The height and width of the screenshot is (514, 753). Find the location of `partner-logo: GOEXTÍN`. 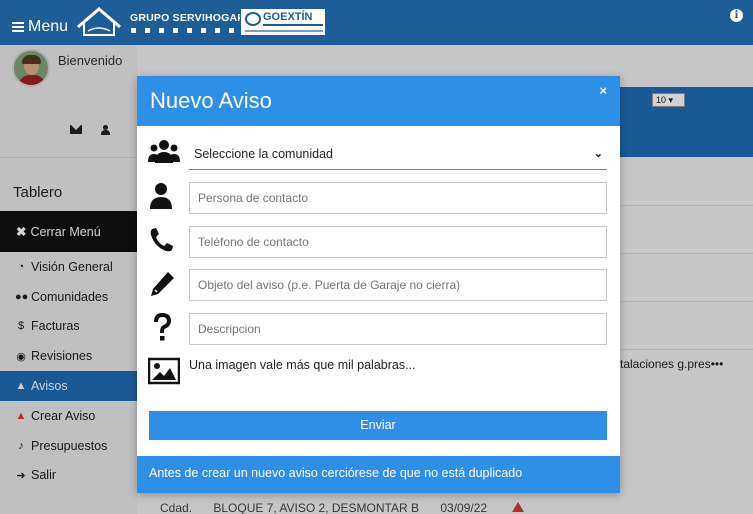

partner-logo: GOEXTÍN is located at coordinates (283, 22).